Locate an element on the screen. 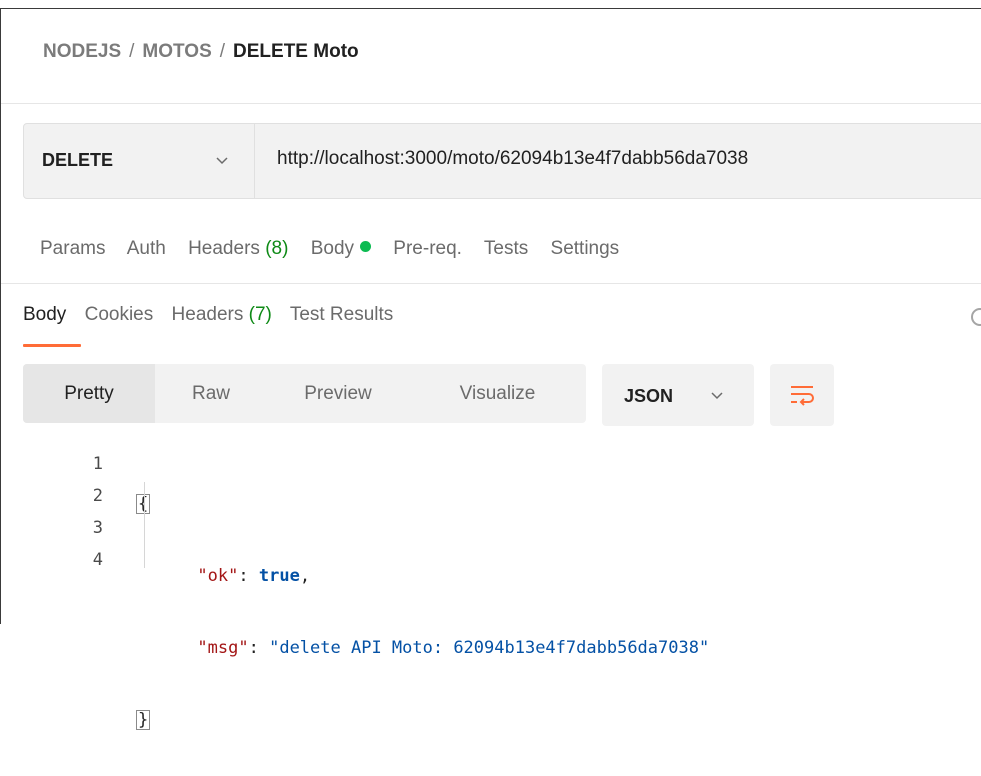 Image resolution: width=981 pixels, height=776 pixels. json-key: "ok" is located at coordinates (218, 576).